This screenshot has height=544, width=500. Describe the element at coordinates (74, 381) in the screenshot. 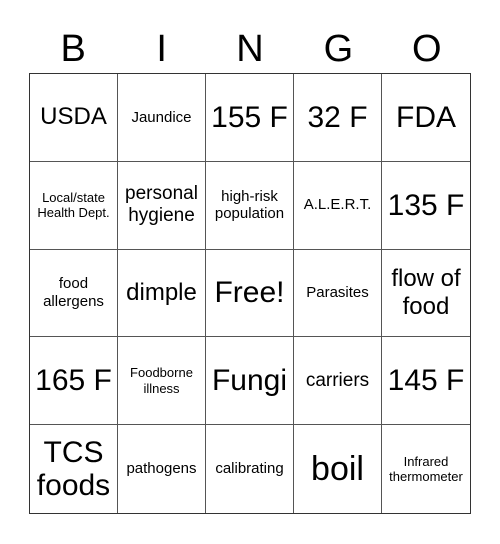

I see `bingo-cell: 165 F` at that location.